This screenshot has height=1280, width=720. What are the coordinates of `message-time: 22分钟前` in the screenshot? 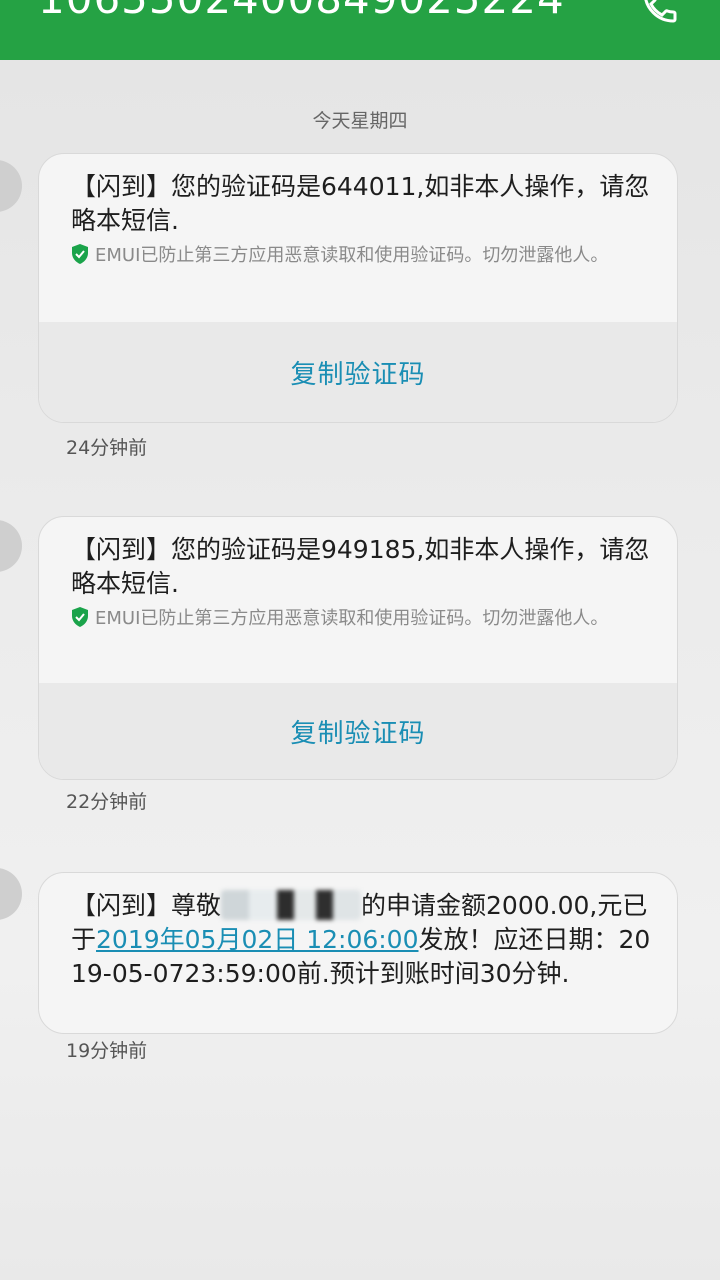 It's located at (107, 802).